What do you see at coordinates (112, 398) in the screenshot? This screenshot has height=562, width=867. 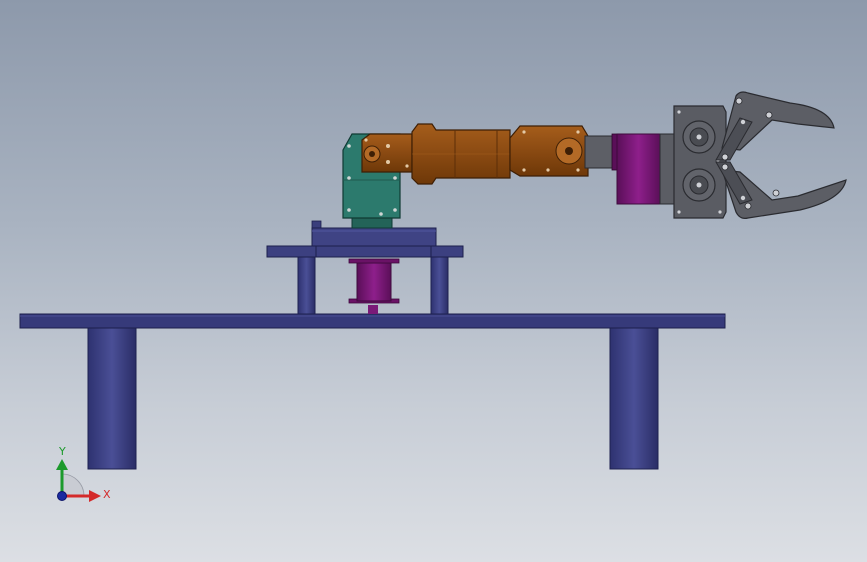 I see `table-leg-left` at bounding box center [112, 398].